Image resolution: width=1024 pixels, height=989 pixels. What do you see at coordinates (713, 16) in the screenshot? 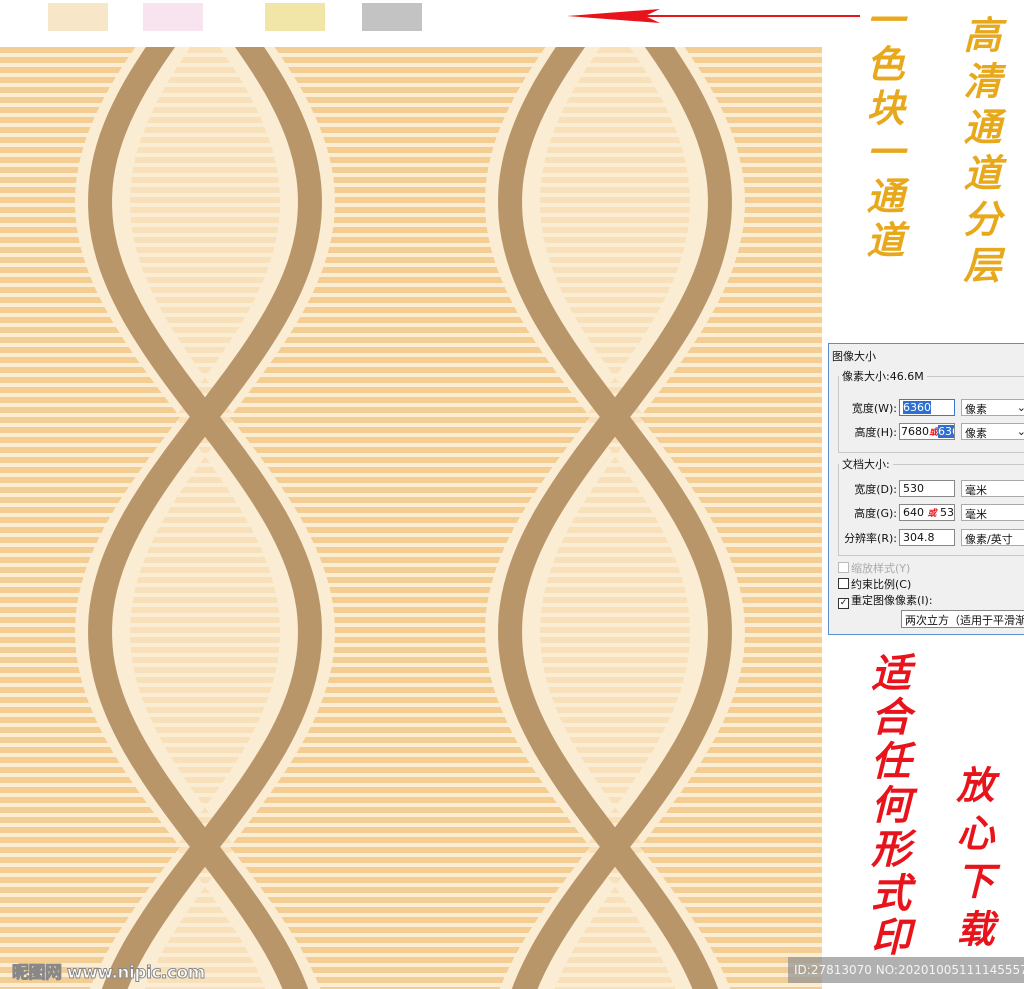
I see `arrow-left-icon` at bounding box center [713, 16].